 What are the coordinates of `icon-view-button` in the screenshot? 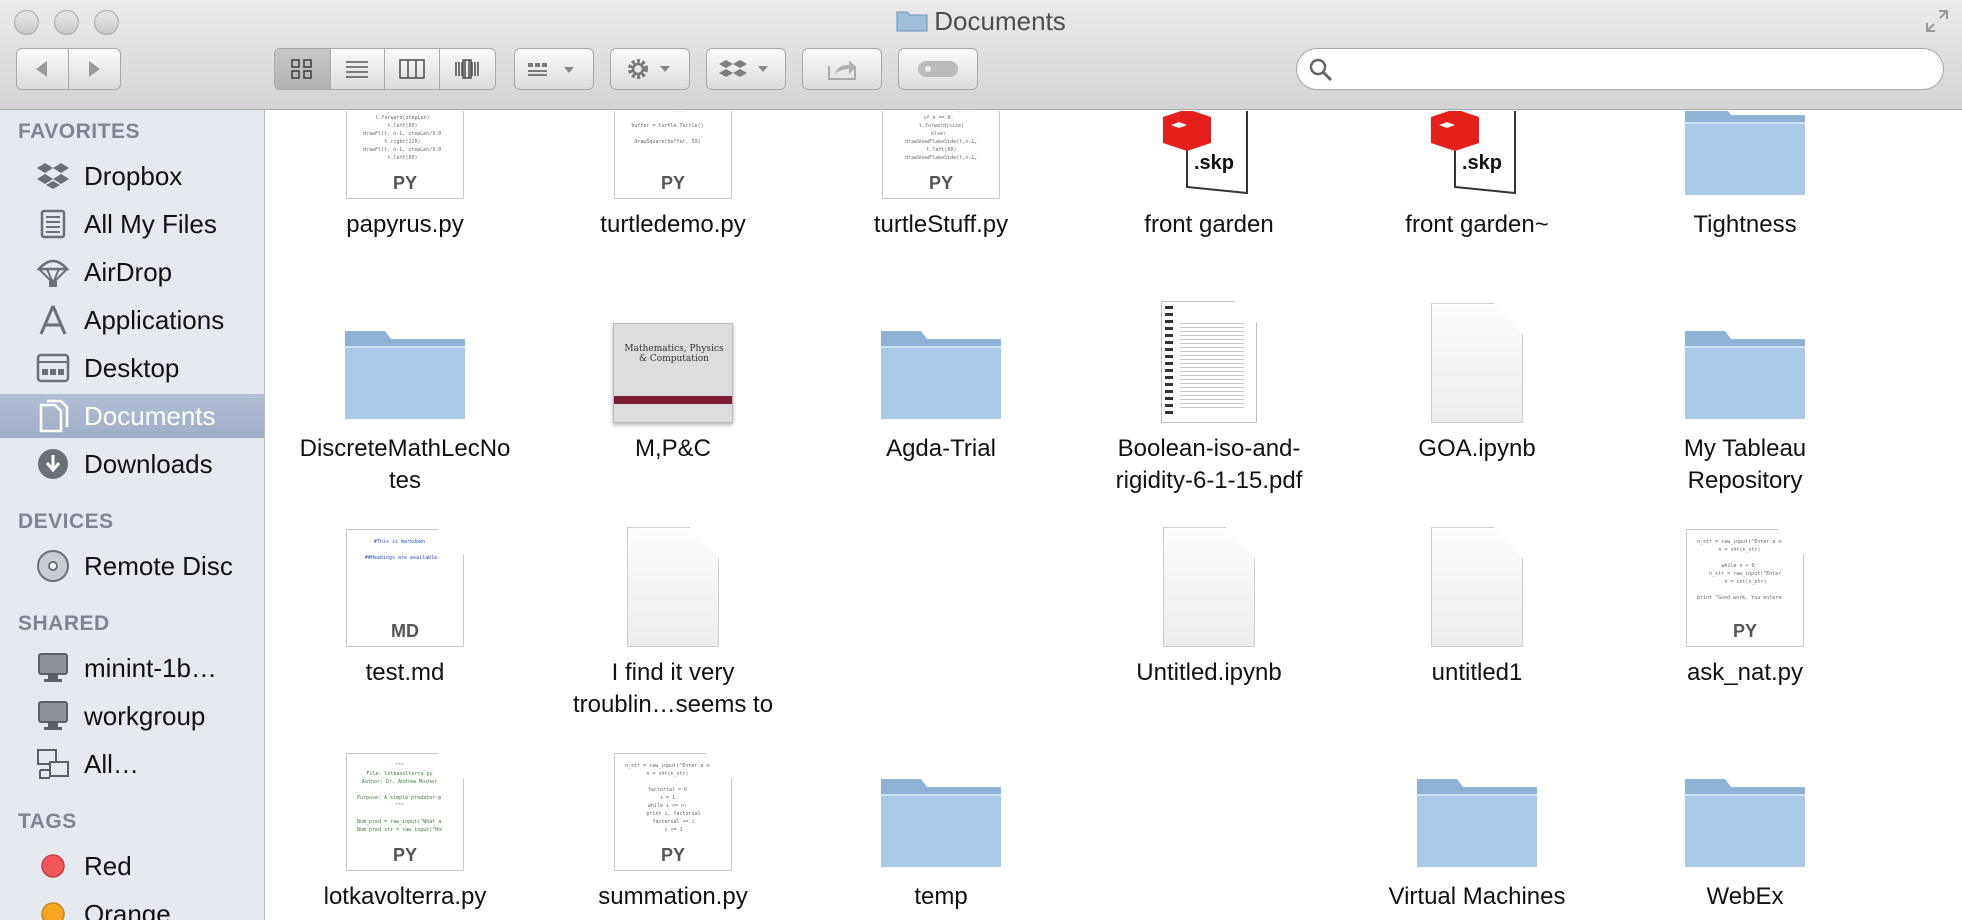 It's located at (303, 69).